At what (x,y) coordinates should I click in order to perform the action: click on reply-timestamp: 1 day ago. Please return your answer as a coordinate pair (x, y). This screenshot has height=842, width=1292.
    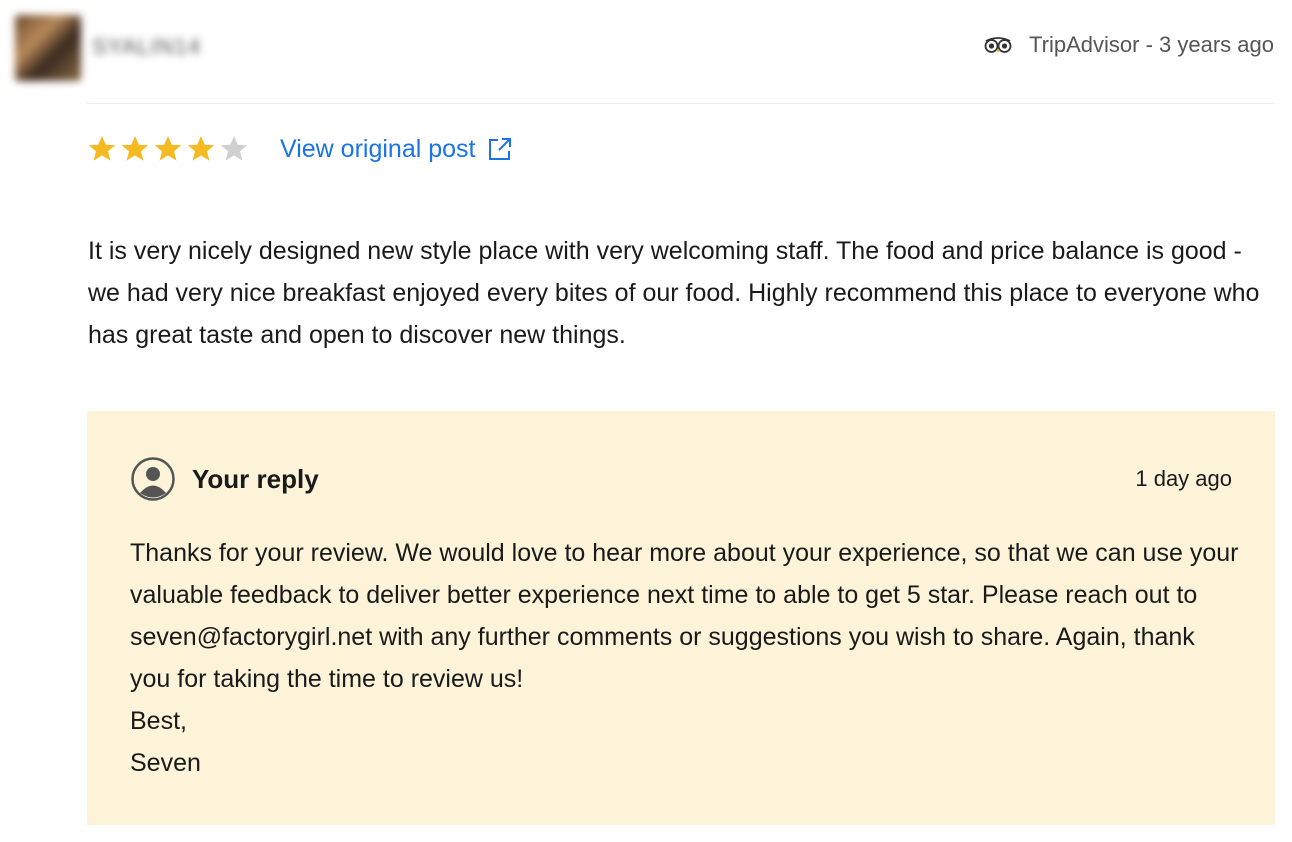
    Looking at the image, I should click on (1183, 478).